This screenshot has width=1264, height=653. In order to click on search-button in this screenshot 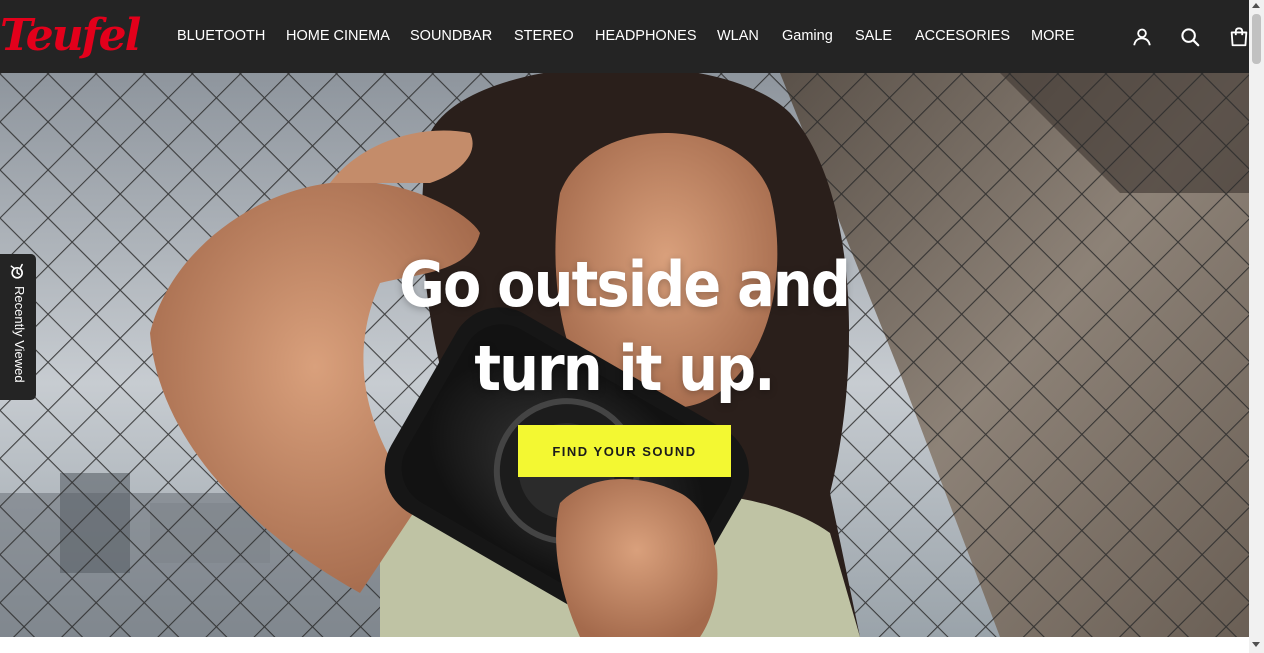, I will do `click(1190, 37)`.